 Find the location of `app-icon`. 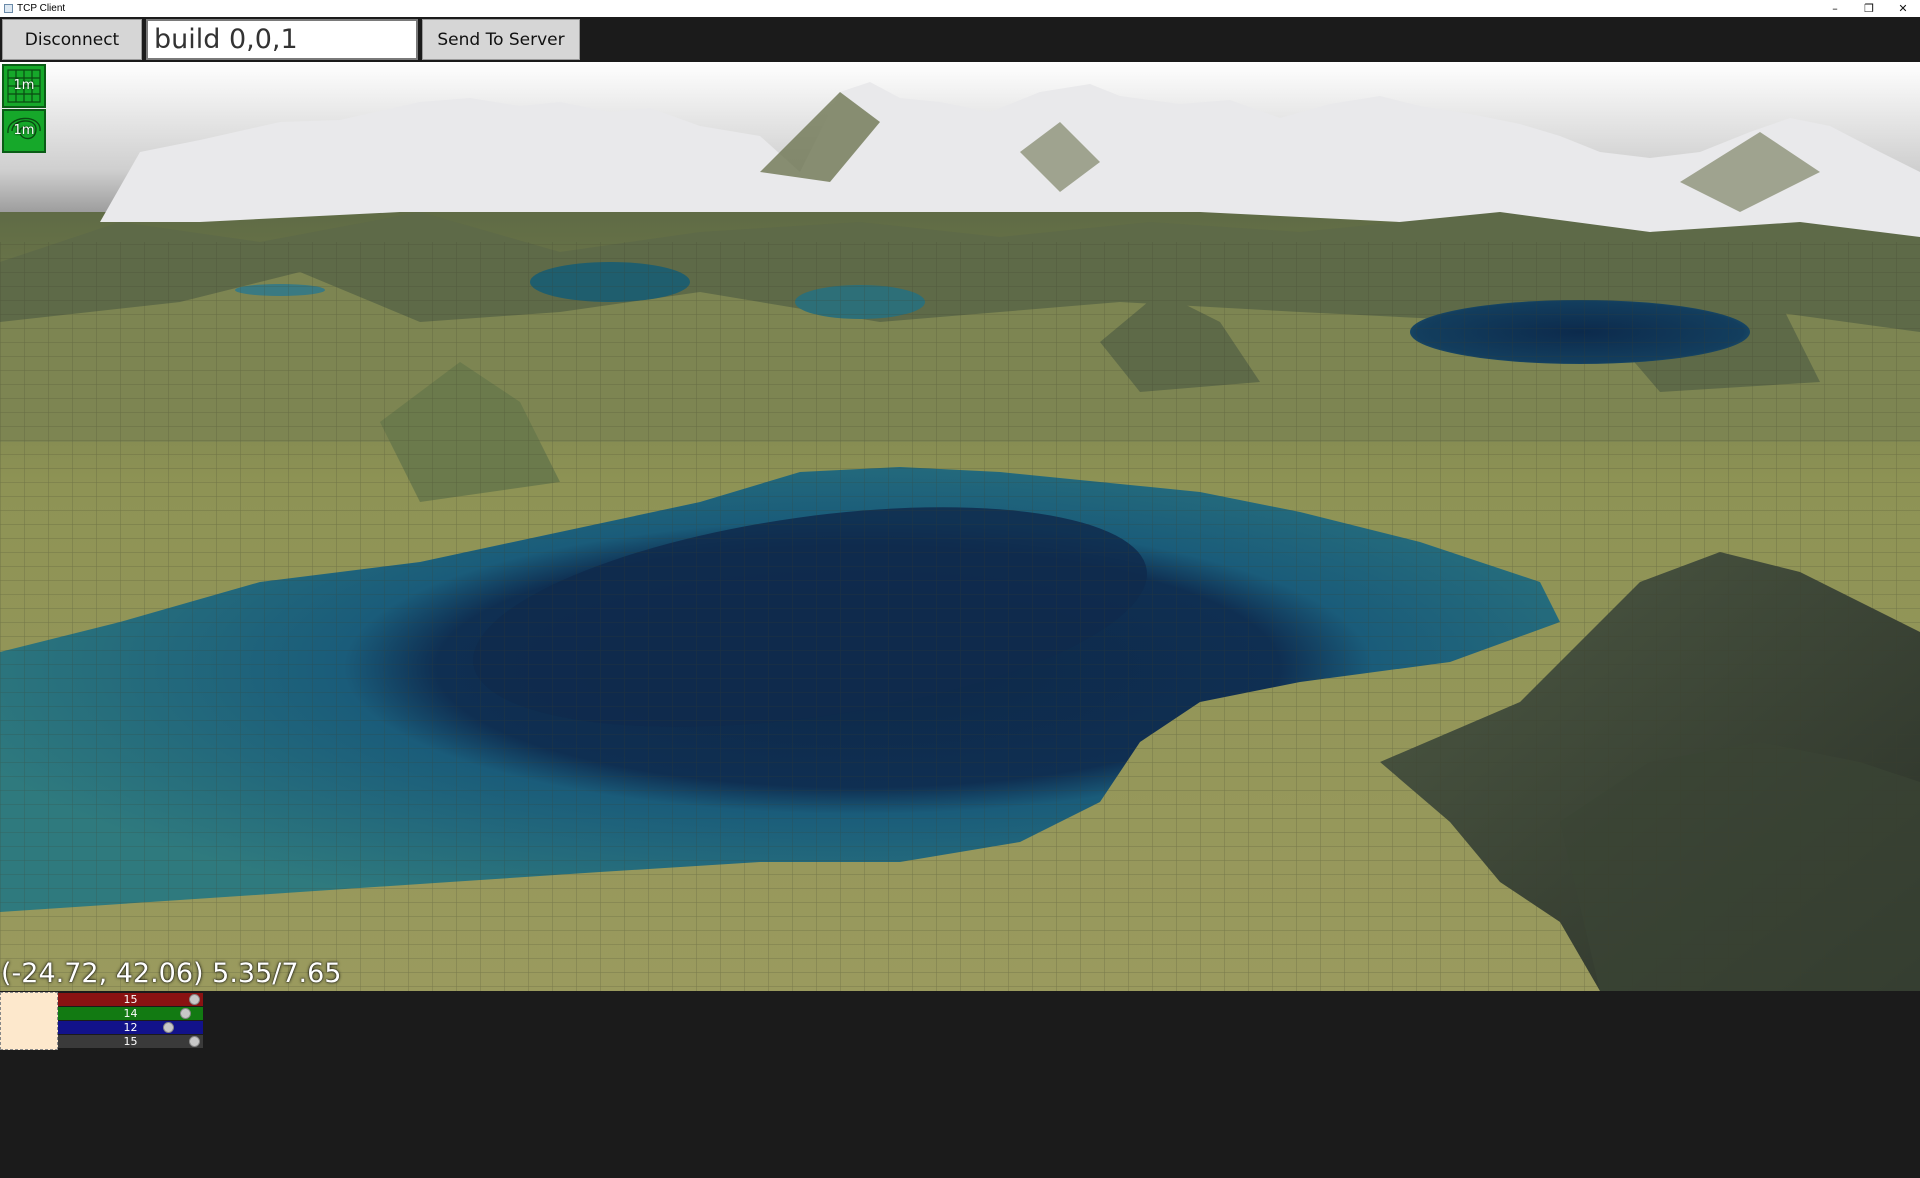

app-icon is located at coordinates (8, 8).